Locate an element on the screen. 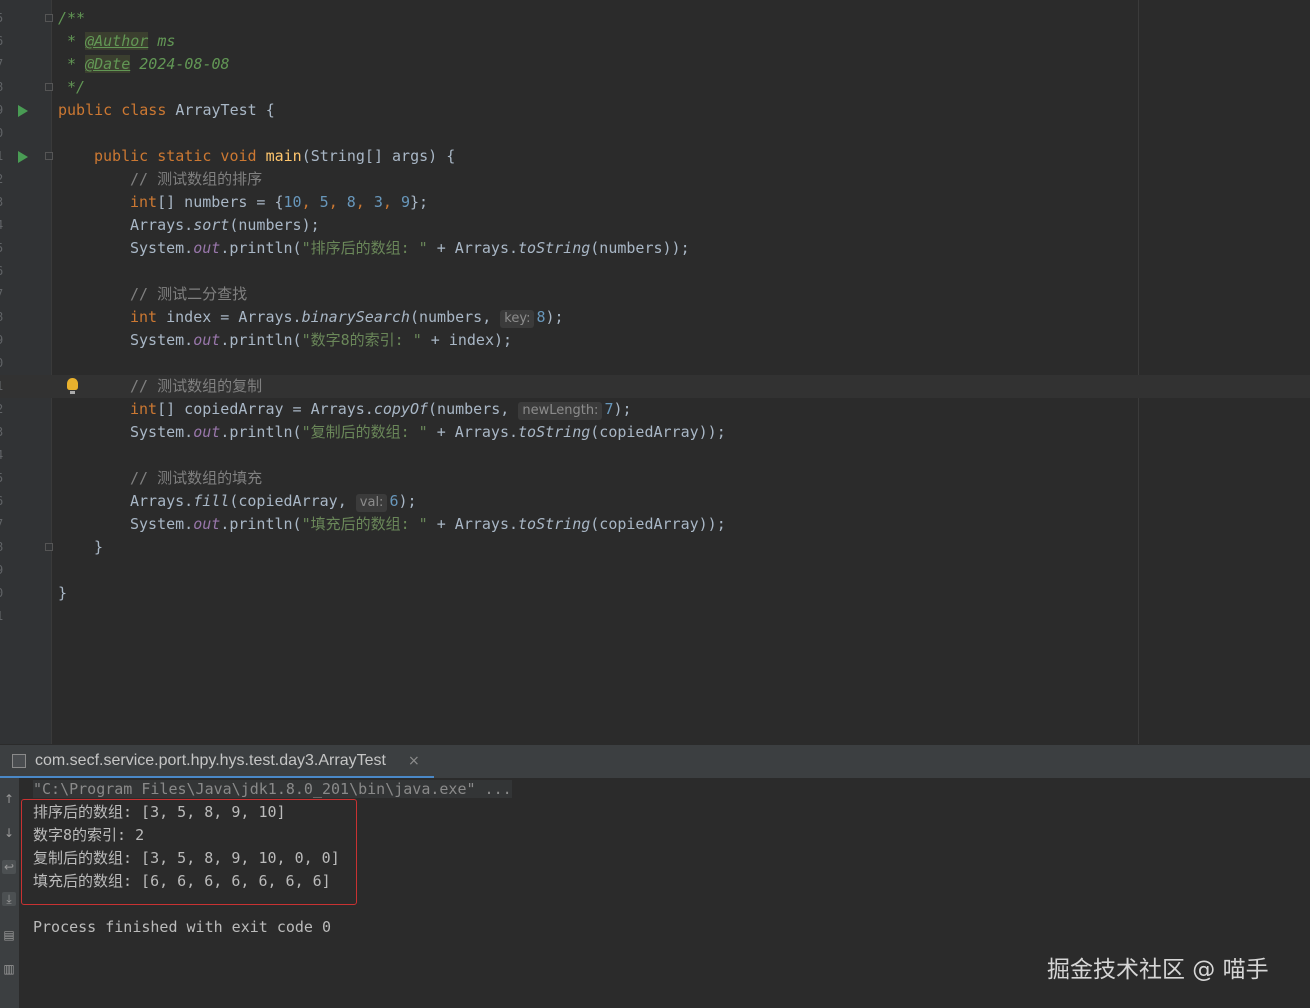 This screenshot has width=1310, height=1008. code-line: 7 // 测试二分查找 is located at coordinates (655, 294).